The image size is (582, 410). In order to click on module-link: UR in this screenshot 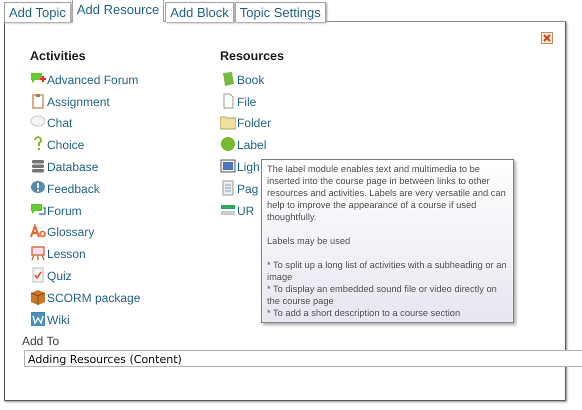, I will do `click(245, 211)`.